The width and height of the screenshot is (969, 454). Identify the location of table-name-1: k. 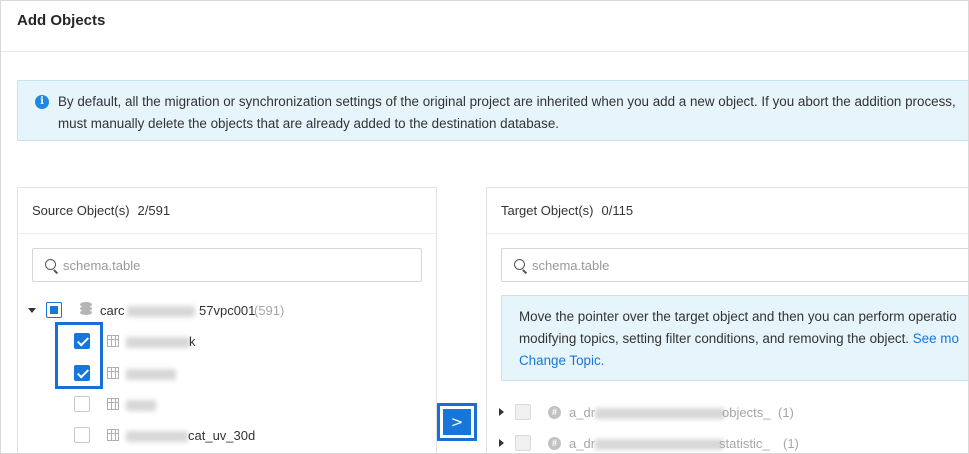
(192, 341).